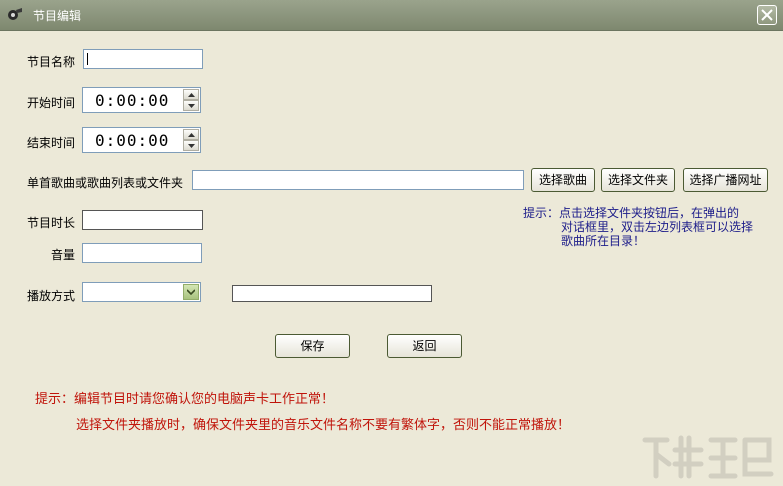 The height and width of the screenshot is (486, 783). What do you see at coordinates (657, 227) in the screenshot?
I see `hint-right-line2: 对话框里，双击左边列表框可以选择` at bounding box center [657, 227].